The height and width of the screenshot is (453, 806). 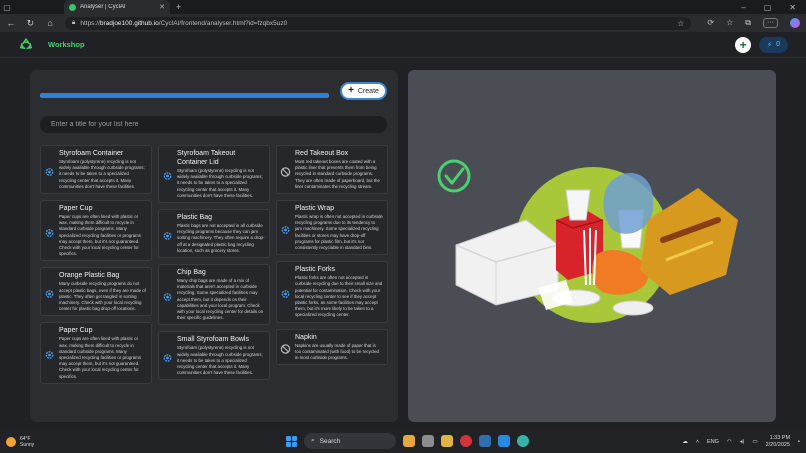 What do you see at coordinates (710, 23) in the screenshot?
I see `refresh-split-icon: ⟳` at bounding box center [710, 23].